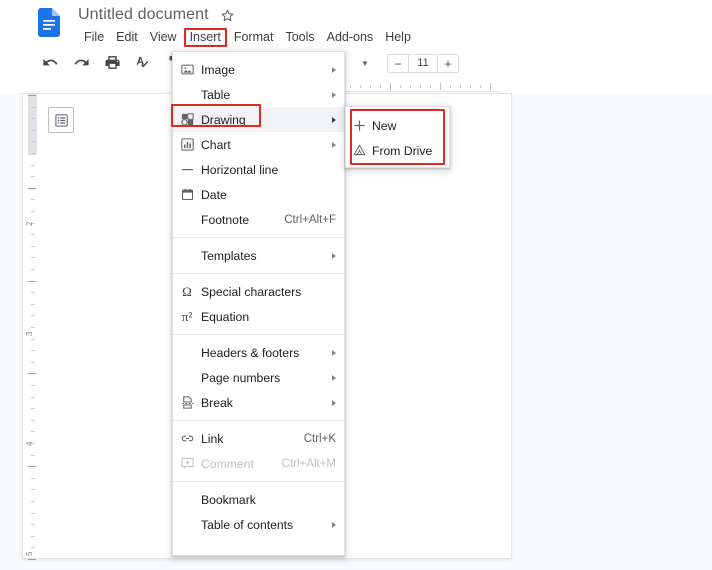 This screenshot has width=712, height=570. I want to click on menu-insert: Insert, so click(205, 37).